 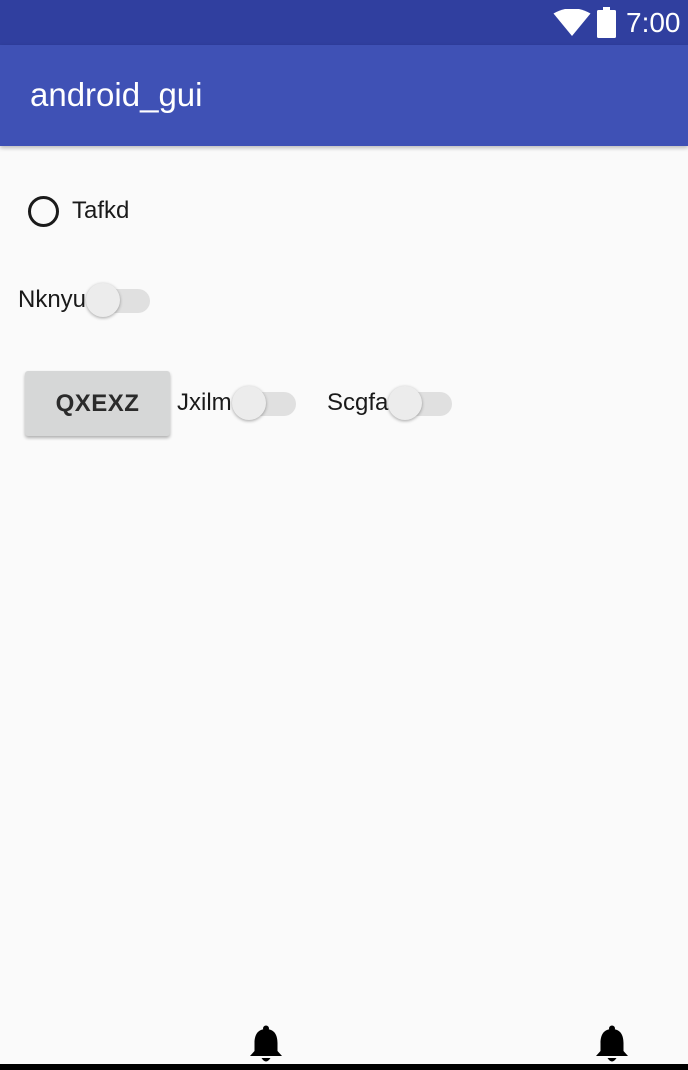 I want to click on switch-nknyu: Nknyu, so click(x=85, y=300).